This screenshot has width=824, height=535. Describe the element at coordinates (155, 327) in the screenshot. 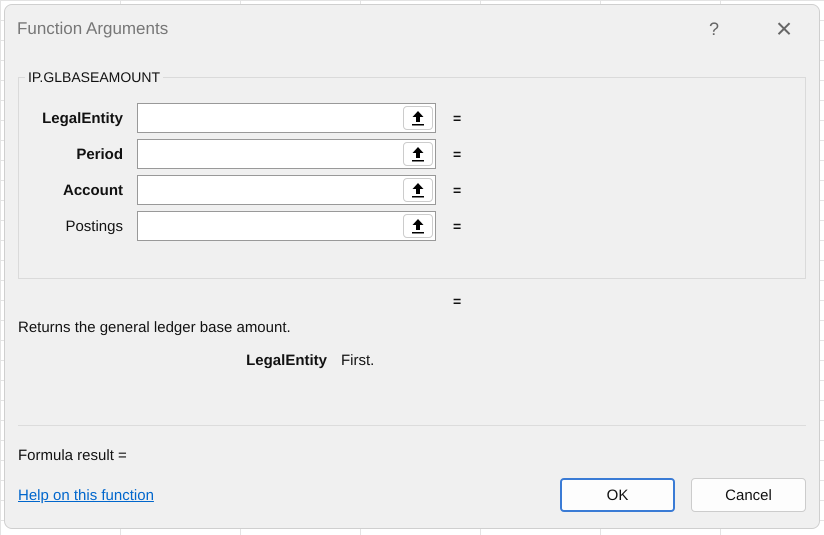

I see `function-description: Returns the general ledger base amount.` at that location.